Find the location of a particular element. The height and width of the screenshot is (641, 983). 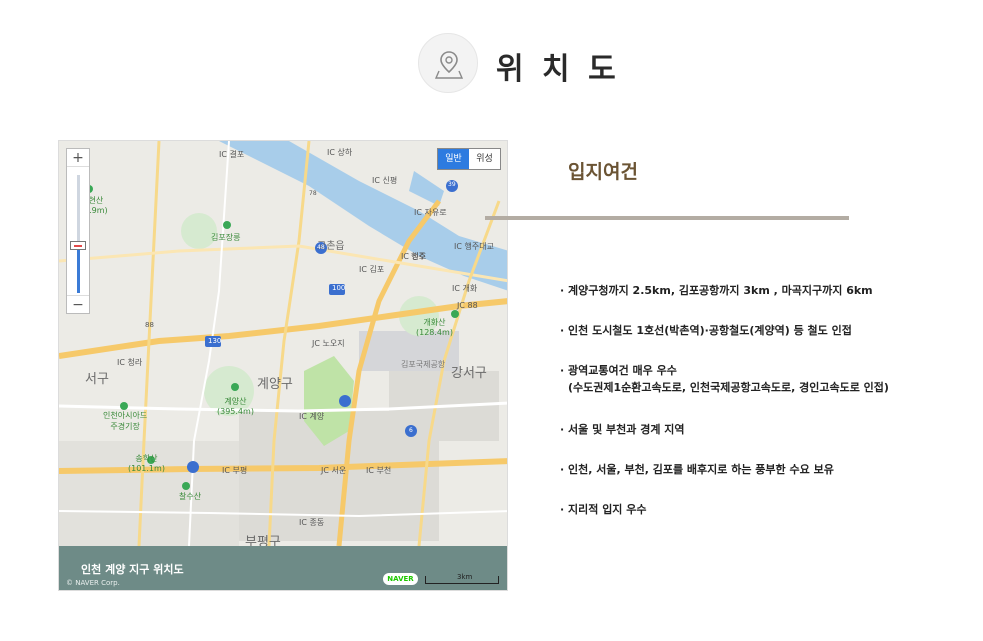

location-conditions-title: 입지여건 is located at coordinates (603, 172).